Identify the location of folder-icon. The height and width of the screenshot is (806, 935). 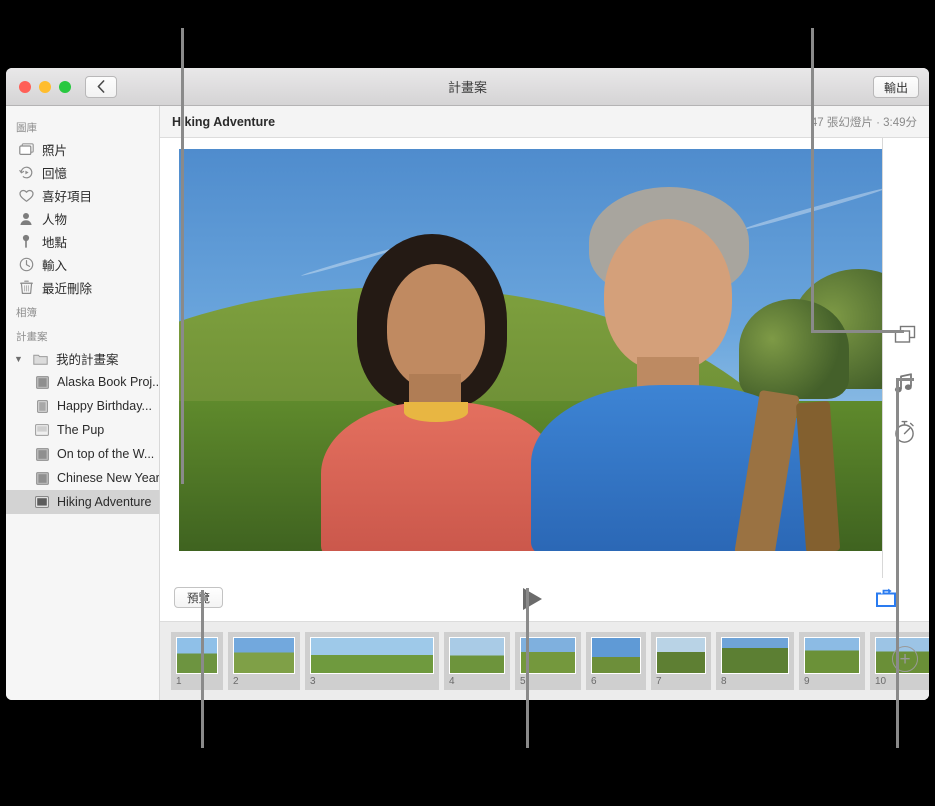
(40, 359).